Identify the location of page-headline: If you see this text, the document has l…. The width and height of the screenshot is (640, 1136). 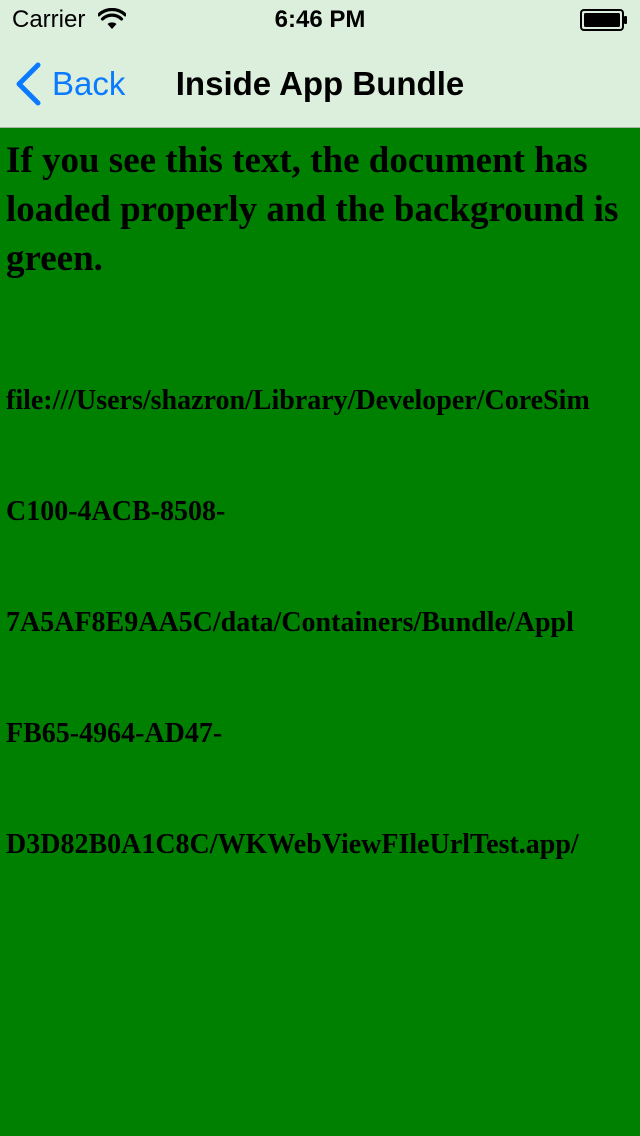
(312, 209).